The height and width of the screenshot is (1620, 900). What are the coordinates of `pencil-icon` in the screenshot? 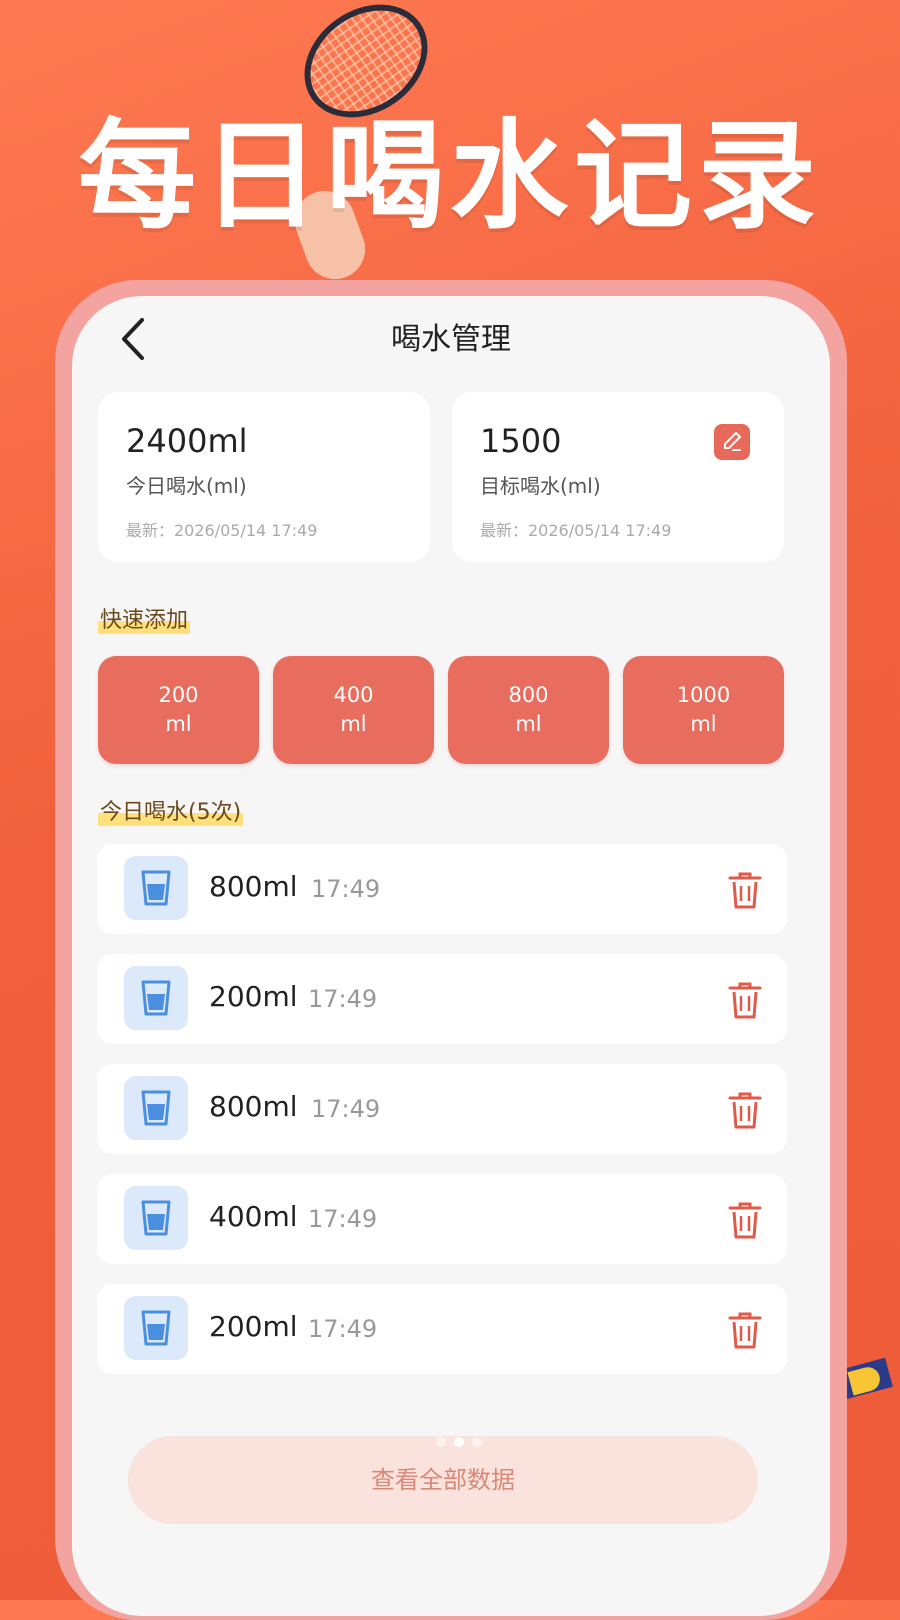 It's located at (732, 441).